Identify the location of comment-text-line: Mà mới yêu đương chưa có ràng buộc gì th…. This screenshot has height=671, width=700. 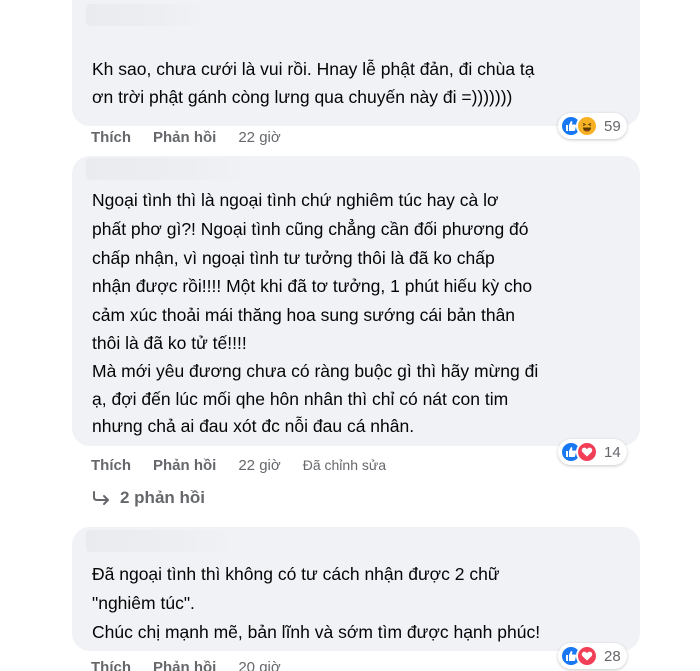
(315, 371).